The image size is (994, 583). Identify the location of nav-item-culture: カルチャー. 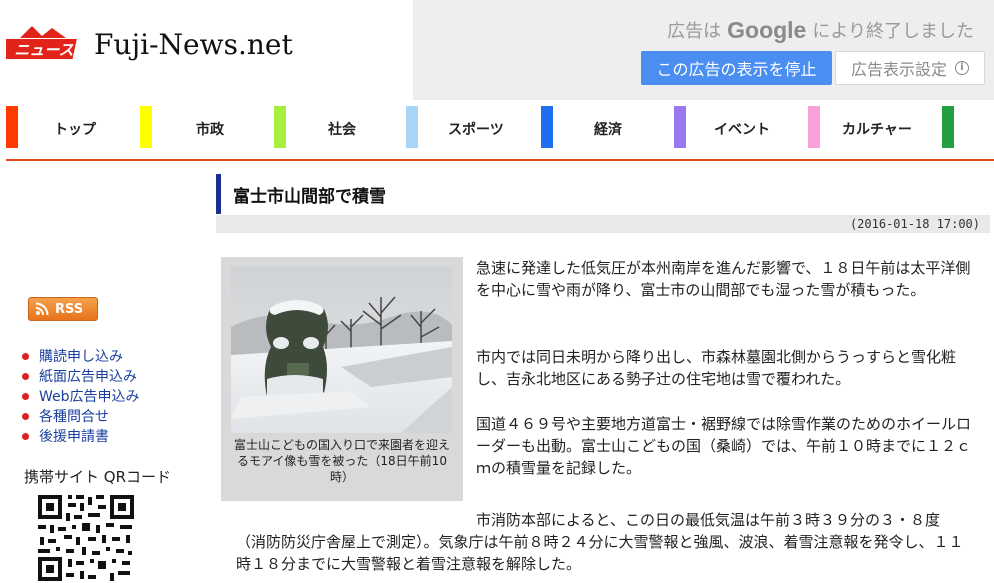
(860, 127).